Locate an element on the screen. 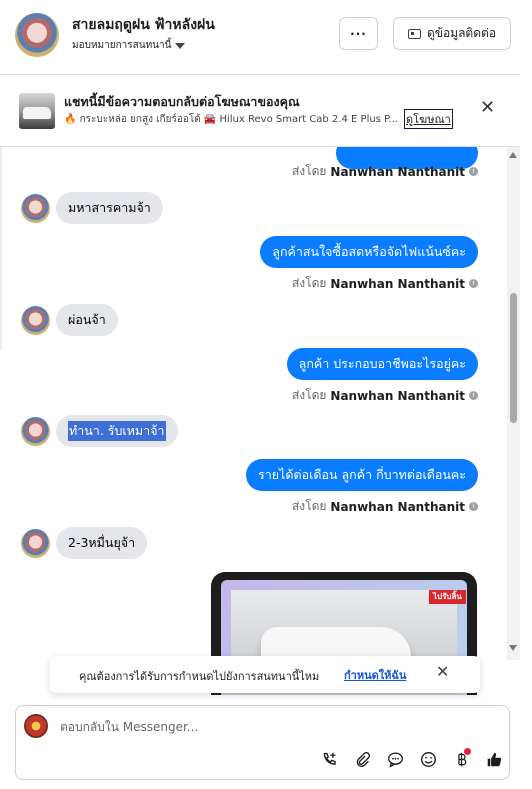 This screenshot has height=789, width=532. contact-card-icon is located at coordinates (414, 33).